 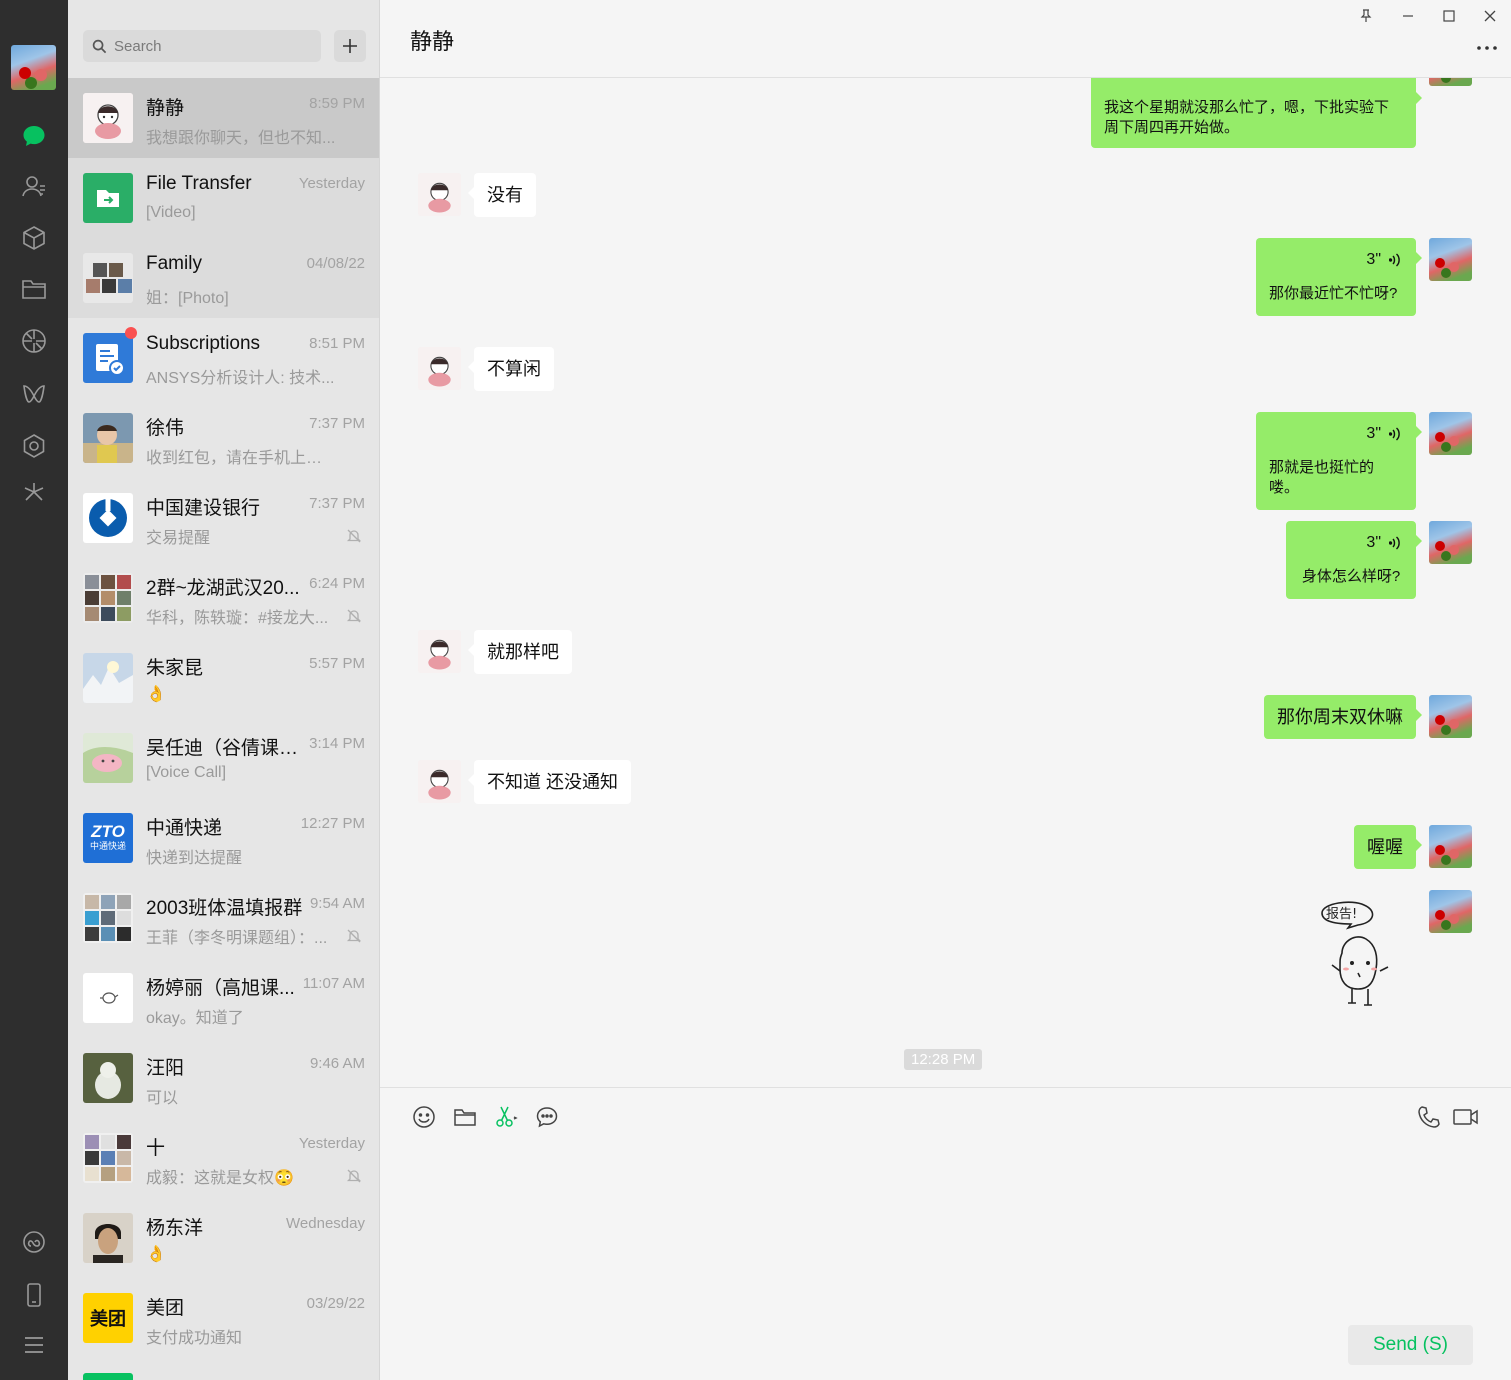 What do you see at coordinates (223, 278) in the screenshot?
I see `chat-item: Family 04/08/22 姐：[Photo]` at bounding box center [223, 278].